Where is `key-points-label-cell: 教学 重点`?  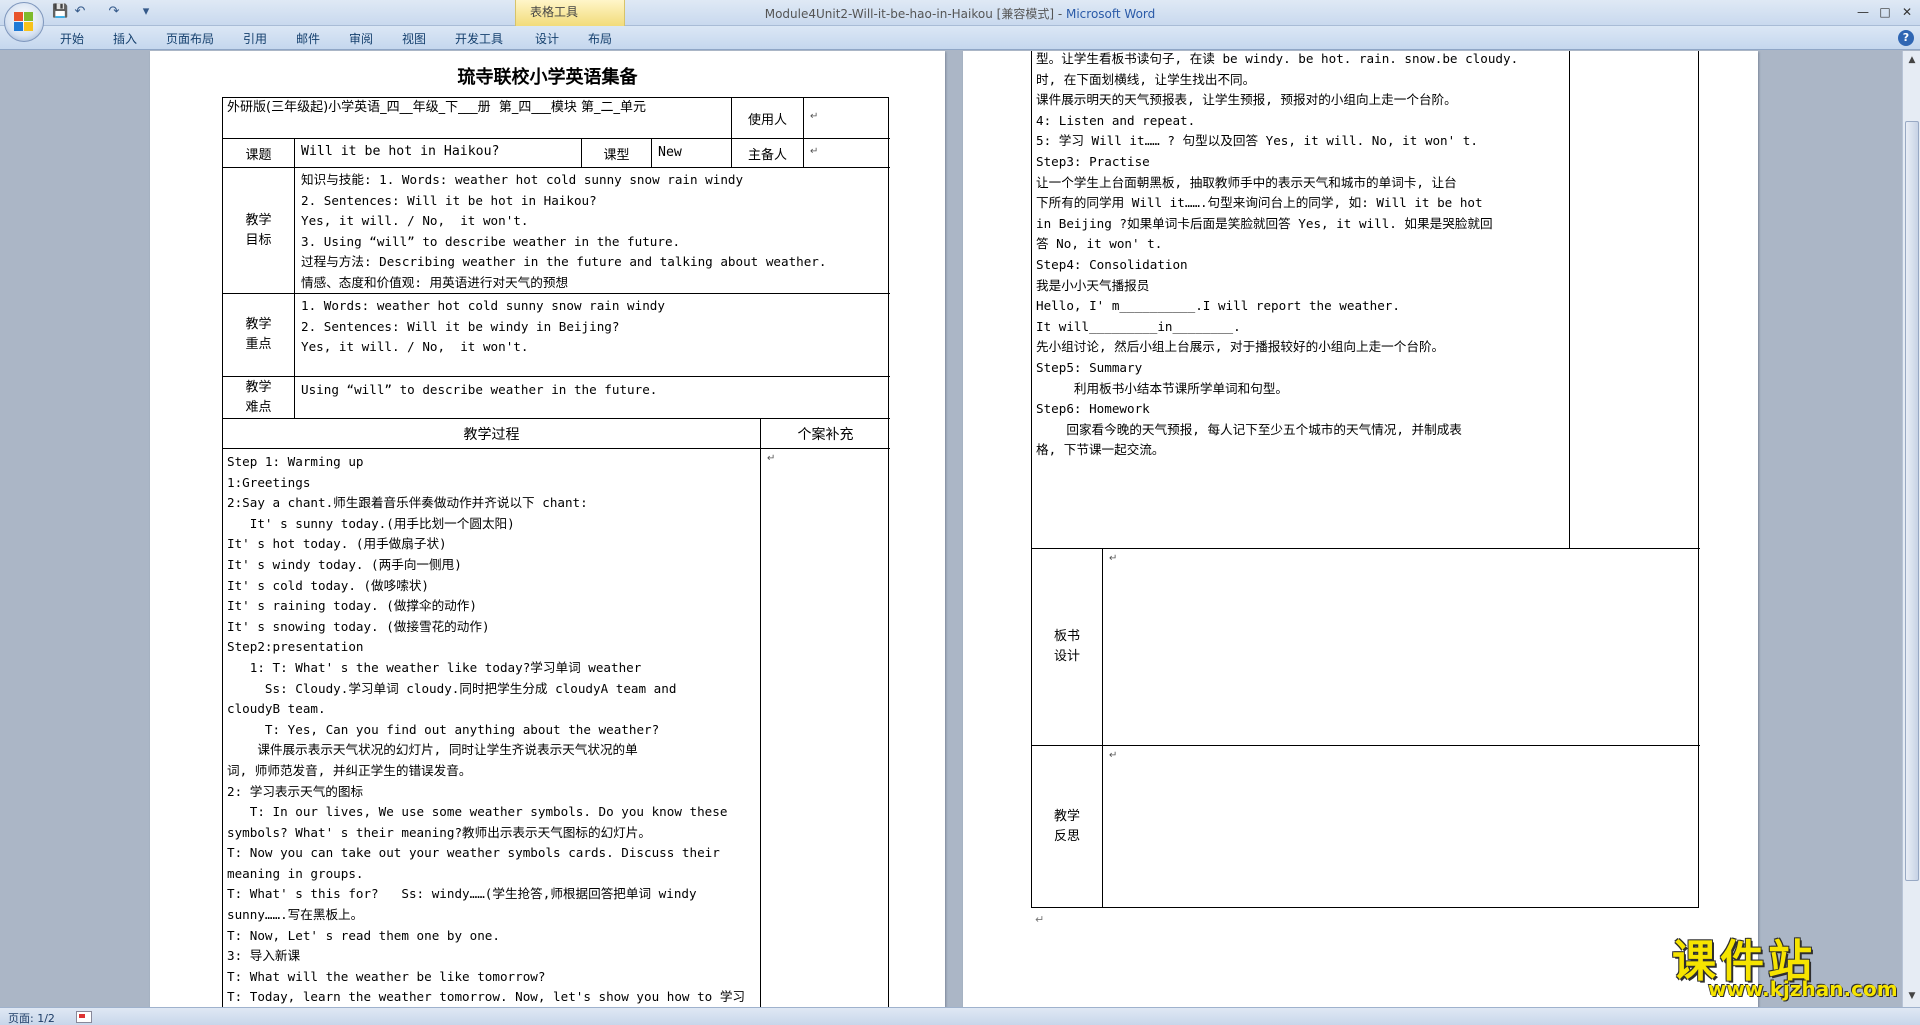
key-points-label-cell: 教学 重点 is located at coordinates (259, 335).